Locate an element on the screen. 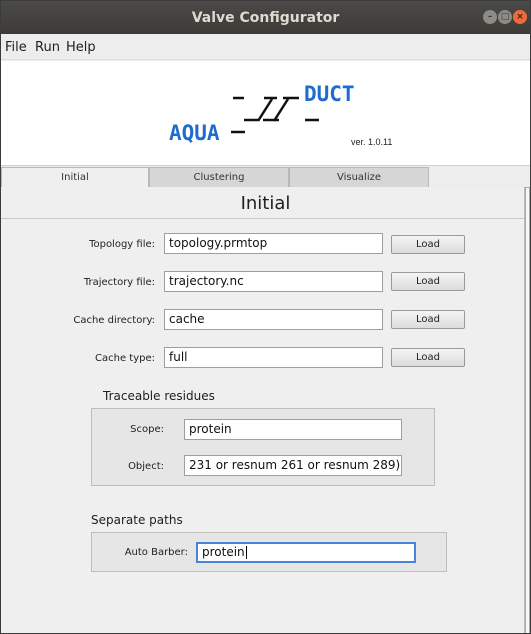  topology-load-button: Load is located at coordinates (428, 244).